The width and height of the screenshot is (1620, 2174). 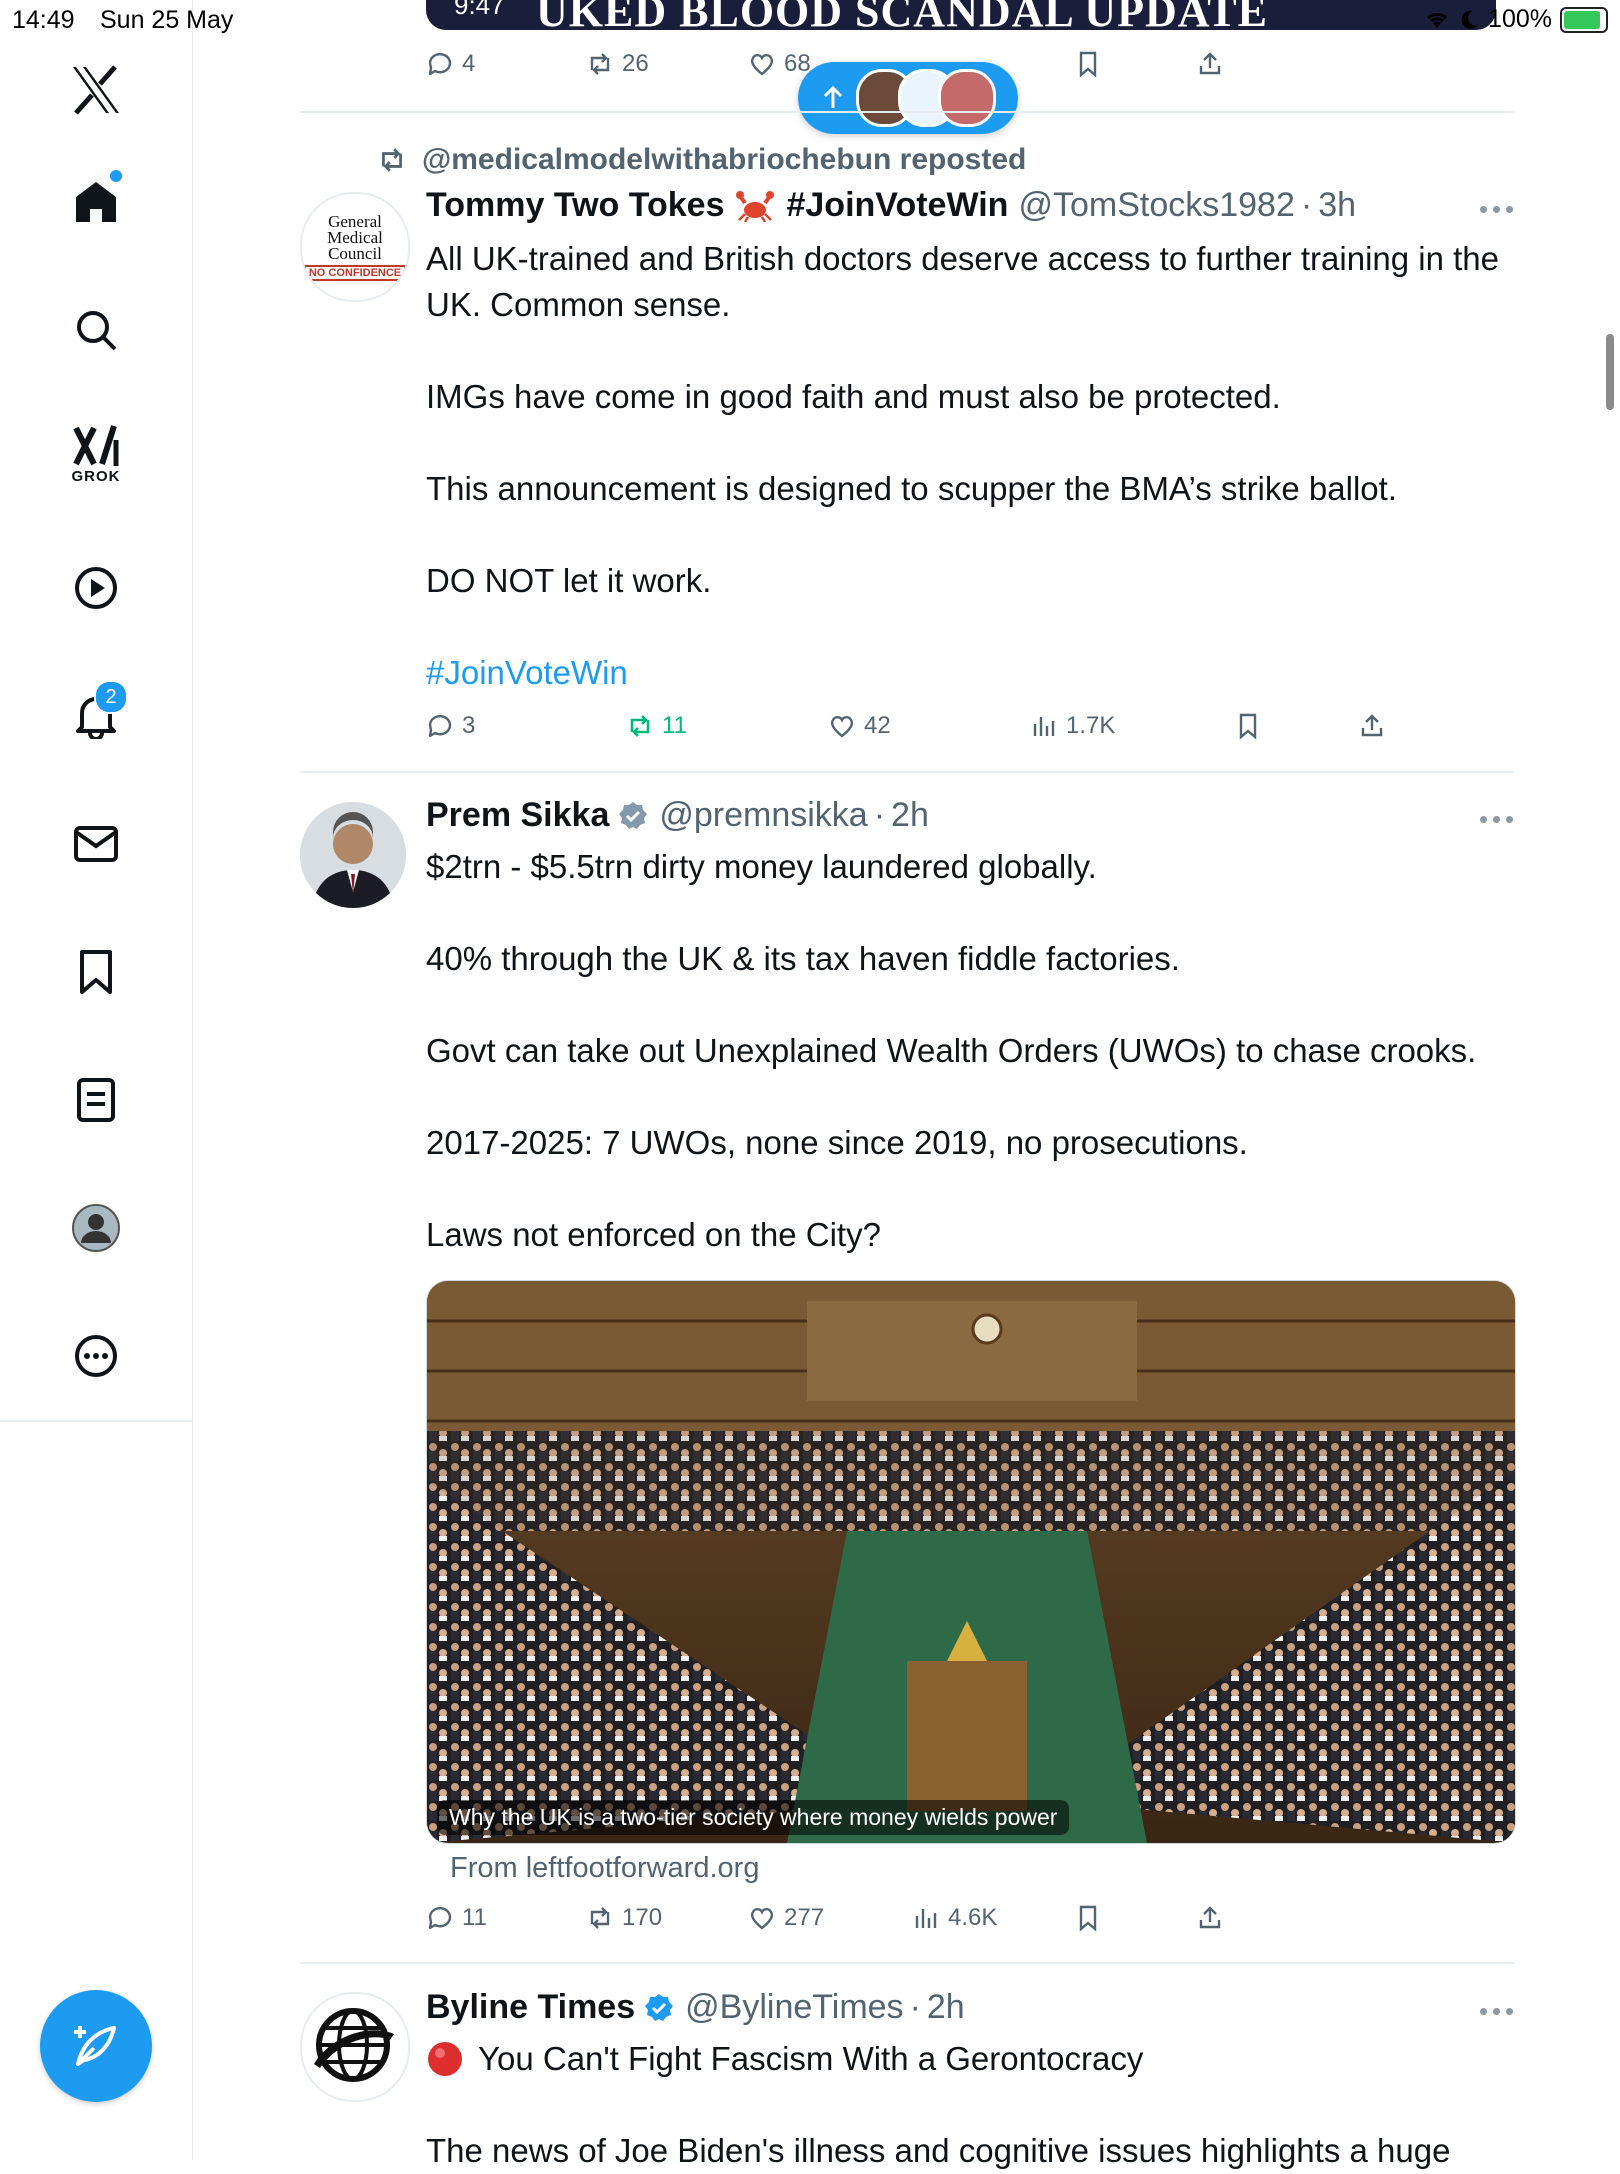 I want to click on nav-video, so click(x=96, y=588).